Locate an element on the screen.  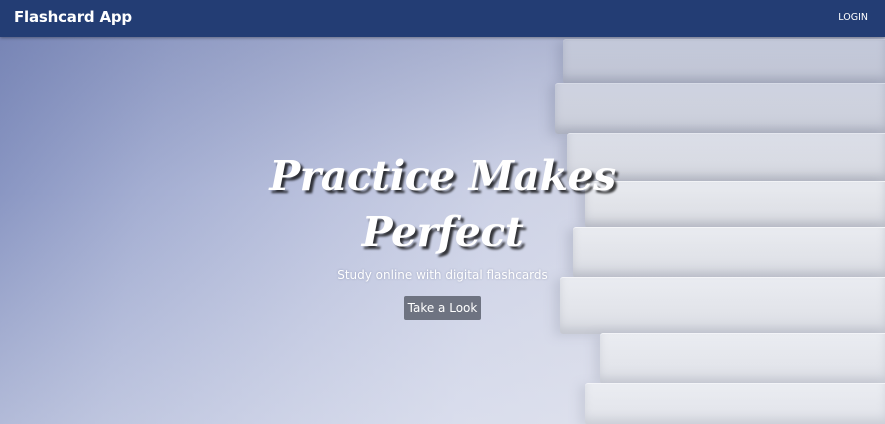
navbar: Flashcard App LOGIN is located at coordinates (442, 18).